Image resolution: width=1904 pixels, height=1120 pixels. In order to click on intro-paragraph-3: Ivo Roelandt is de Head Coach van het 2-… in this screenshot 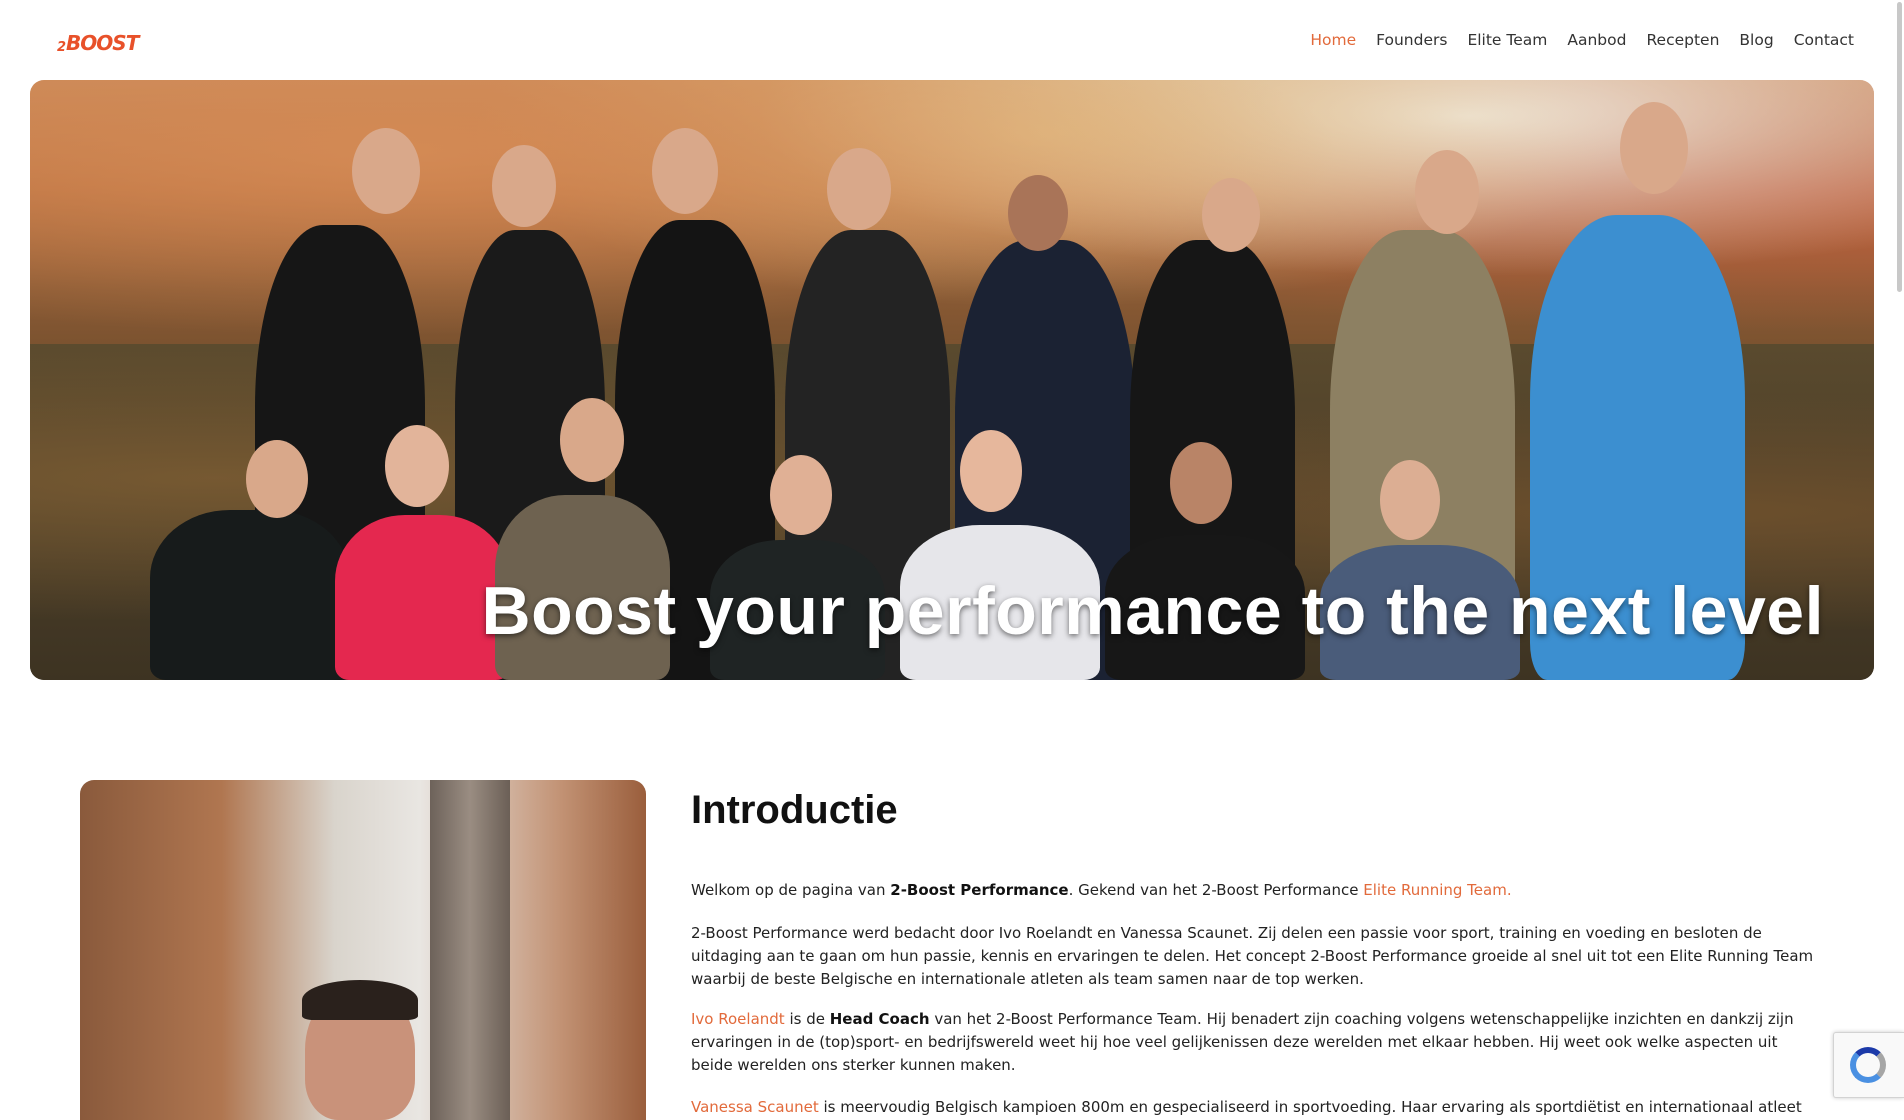, I will do `click(1256, 1042)`.